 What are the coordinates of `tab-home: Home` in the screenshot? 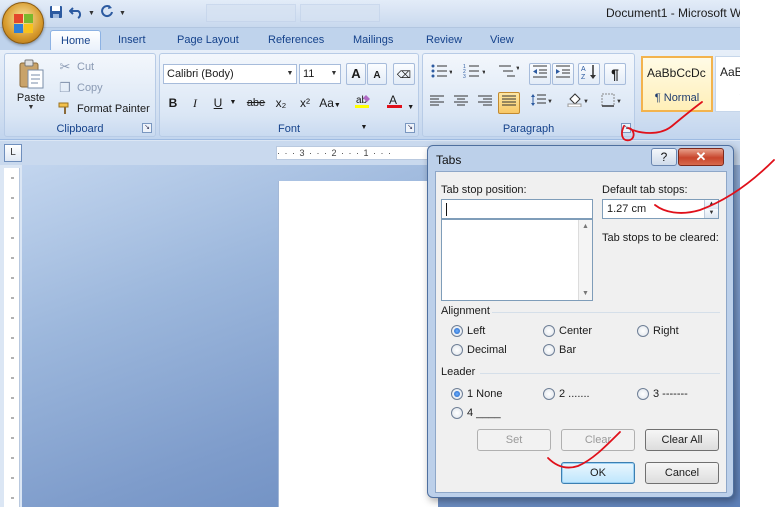 It's located at (76, 40).